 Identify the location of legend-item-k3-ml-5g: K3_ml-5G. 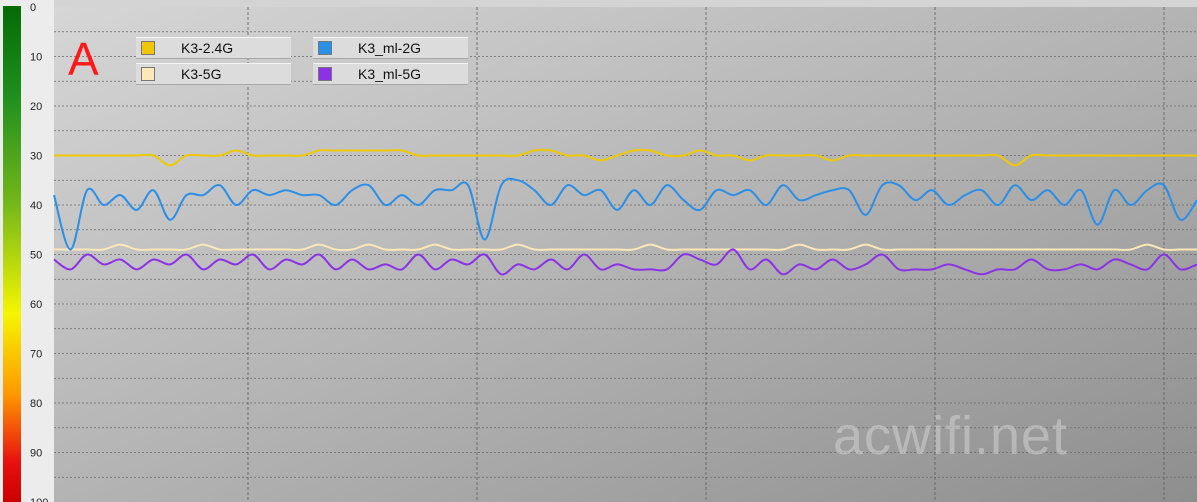
(390, 74).